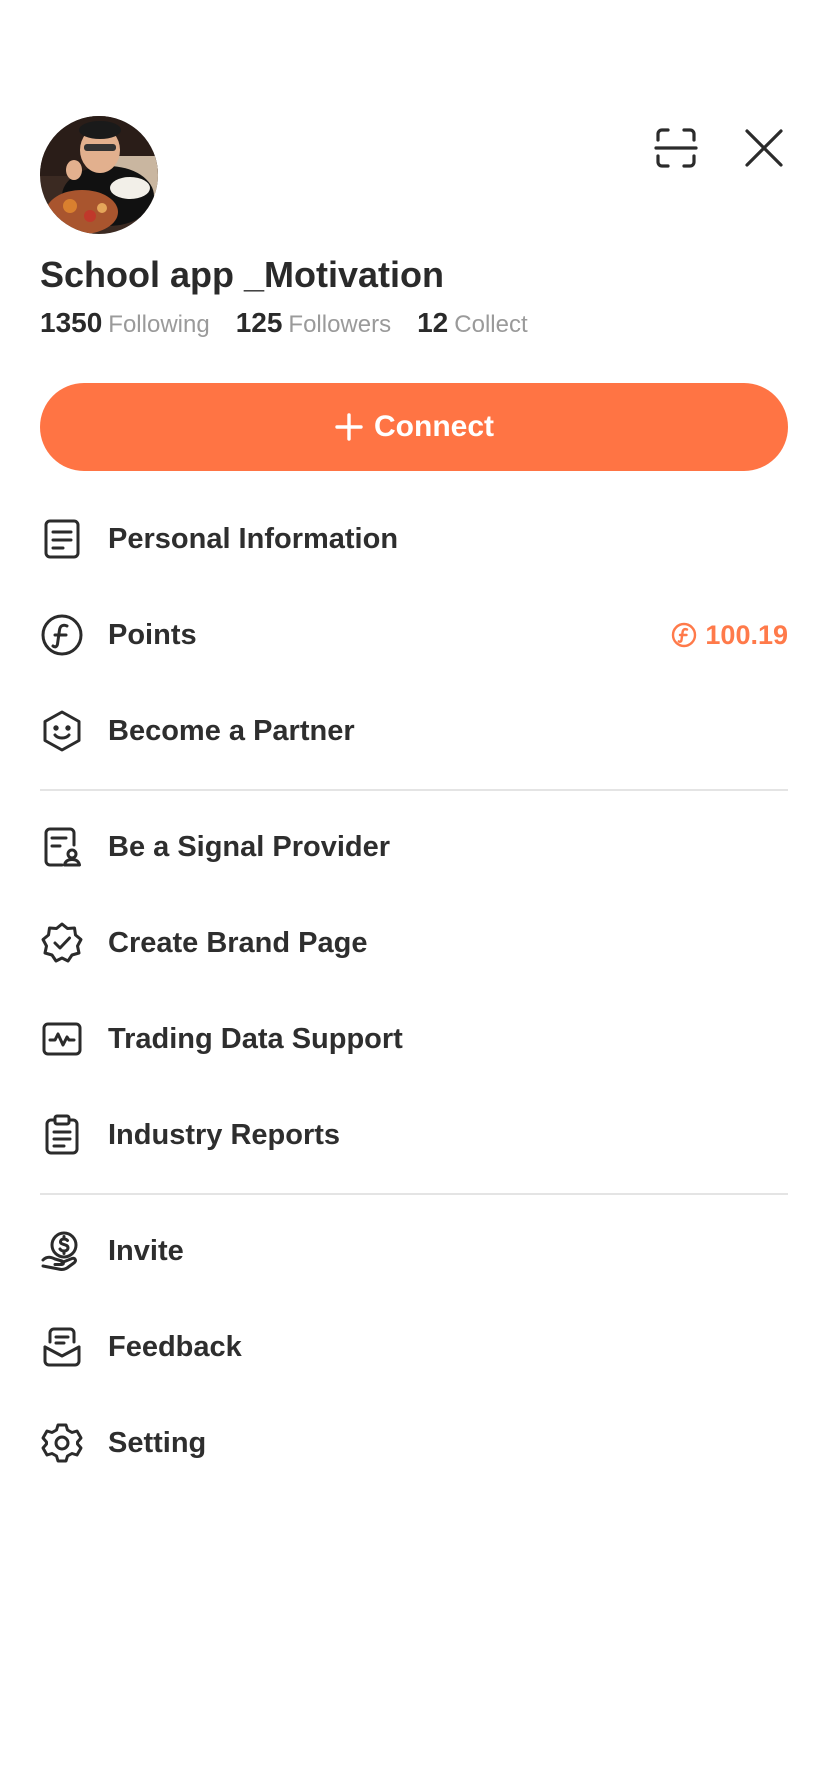 The height and width of the screenshot is (1792, 828). What do you see at coordinates (249, 846) in the screenshot?
I see `menu-label: Be a Signal Provider` at bounding box center [249, 846].